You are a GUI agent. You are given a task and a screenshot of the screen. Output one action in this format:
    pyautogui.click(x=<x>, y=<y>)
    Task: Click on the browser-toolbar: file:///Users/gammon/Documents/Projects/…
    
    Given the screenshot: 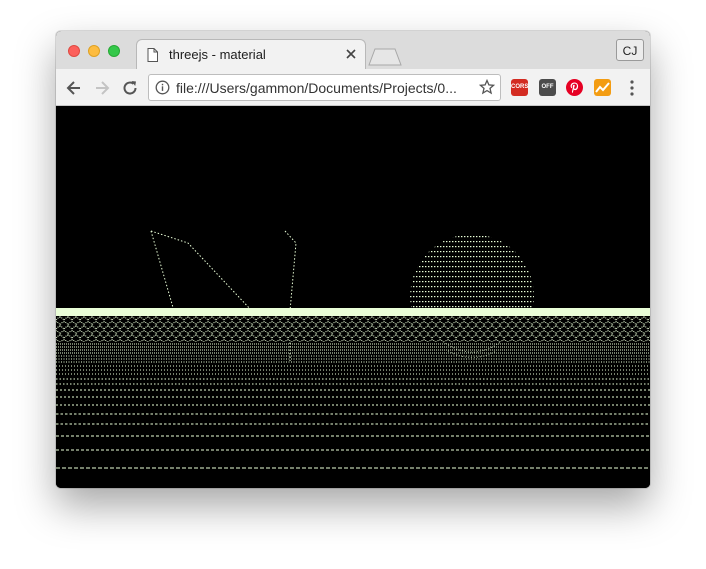 What is the action you would take?
    pyautogui.click(x=353, y=87)
    